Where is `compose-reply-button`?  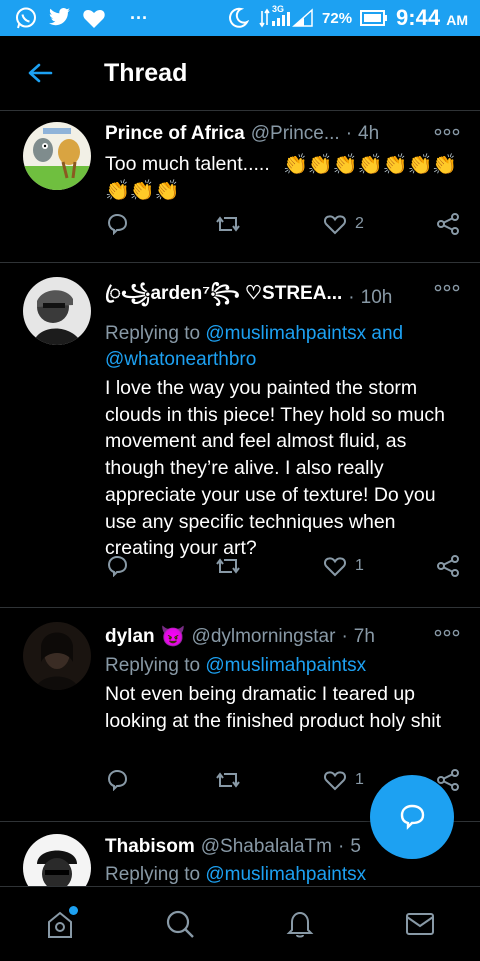
compose-reply-button is located at coordinates (412, 817).